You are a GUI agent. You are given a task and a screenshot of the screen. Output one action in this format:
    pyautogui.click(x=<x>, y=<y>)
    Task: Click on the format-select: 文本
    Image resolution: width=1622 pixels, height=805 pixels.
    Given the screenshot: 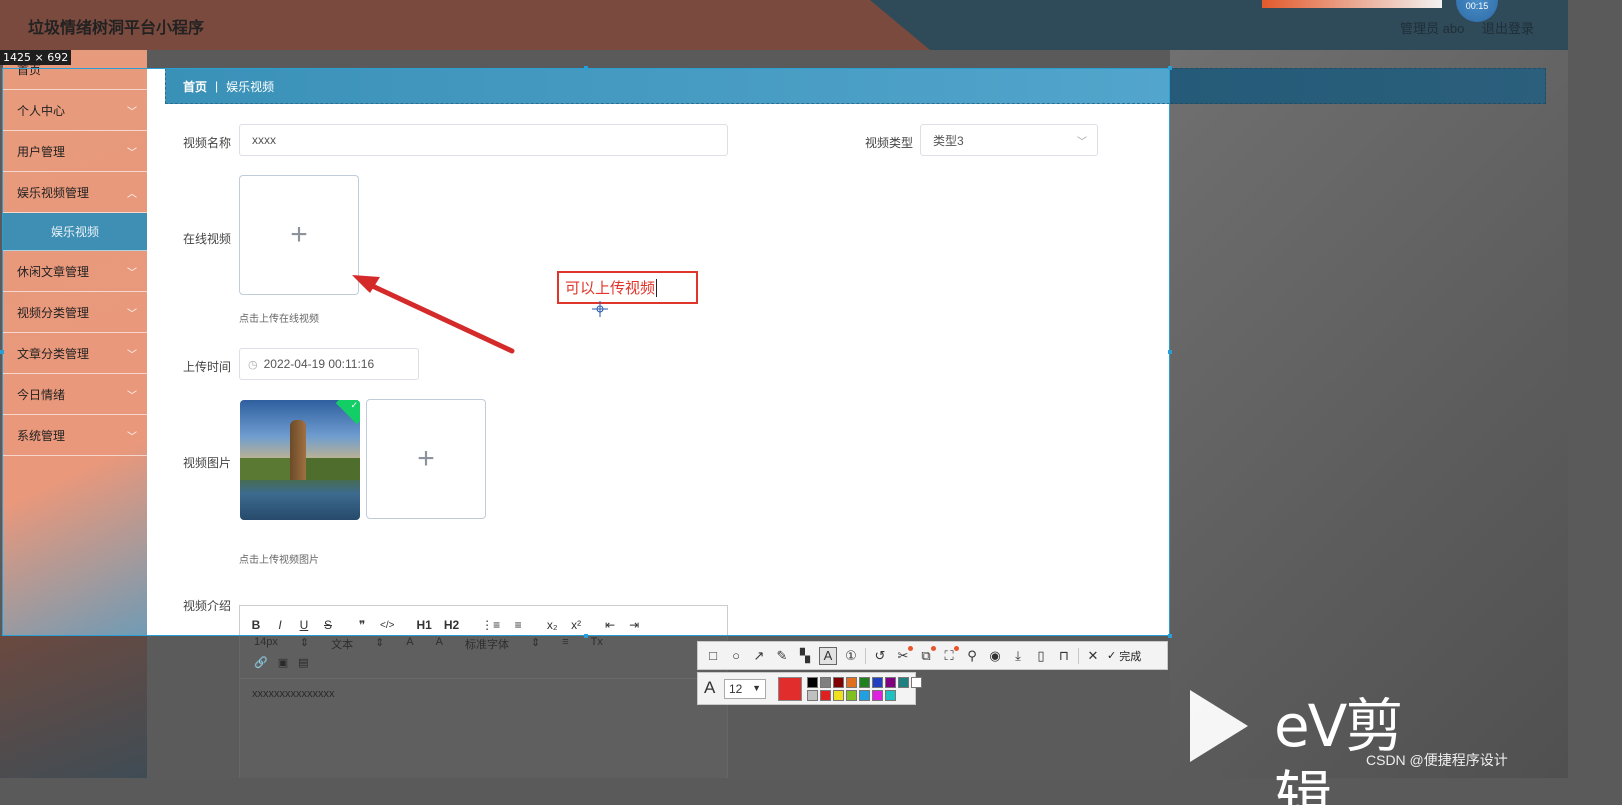 What is the action you would take?
    pyautogui.click(x=342, y=644)
    